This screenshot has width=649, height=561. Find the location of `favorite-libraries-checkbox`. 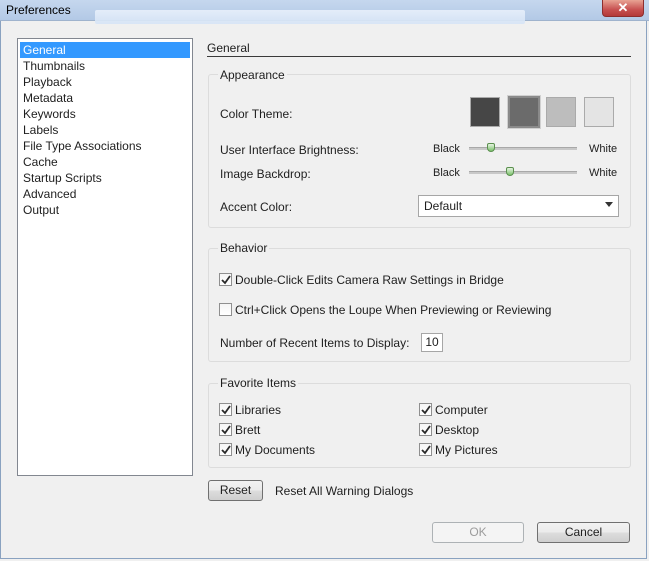

favorite-libraries-checkbox is located at coordinates (225, 409).